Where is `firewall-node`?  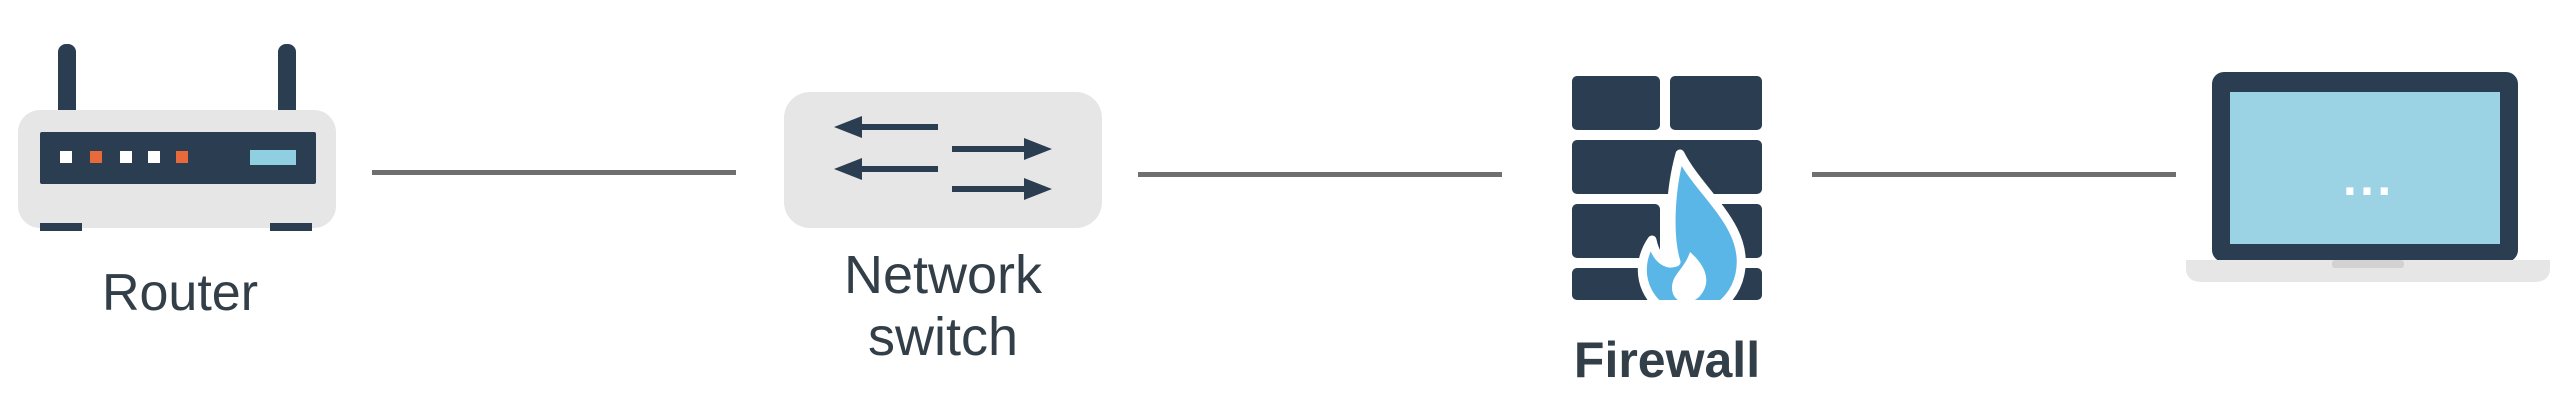 firewall-node is located at coordinates (1667, 188).